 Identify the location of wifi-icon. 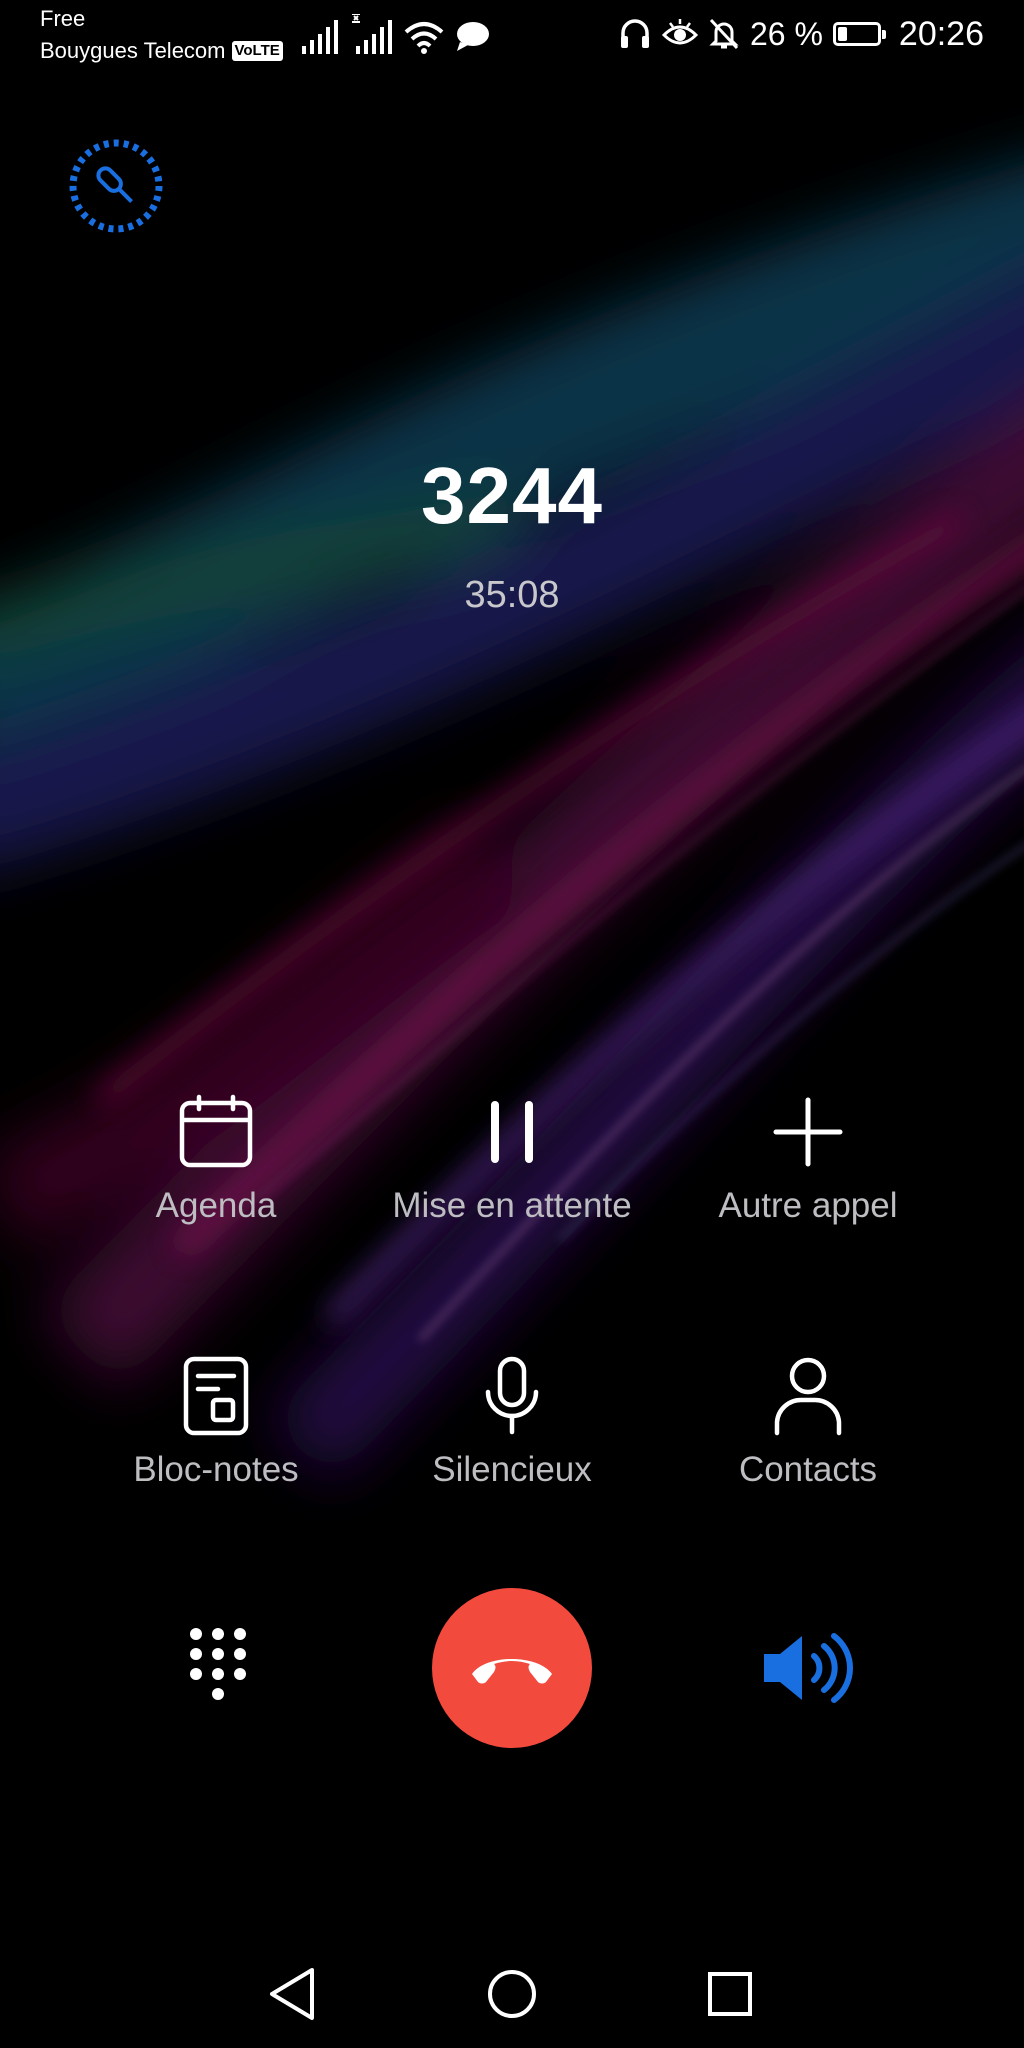
(424, 38).